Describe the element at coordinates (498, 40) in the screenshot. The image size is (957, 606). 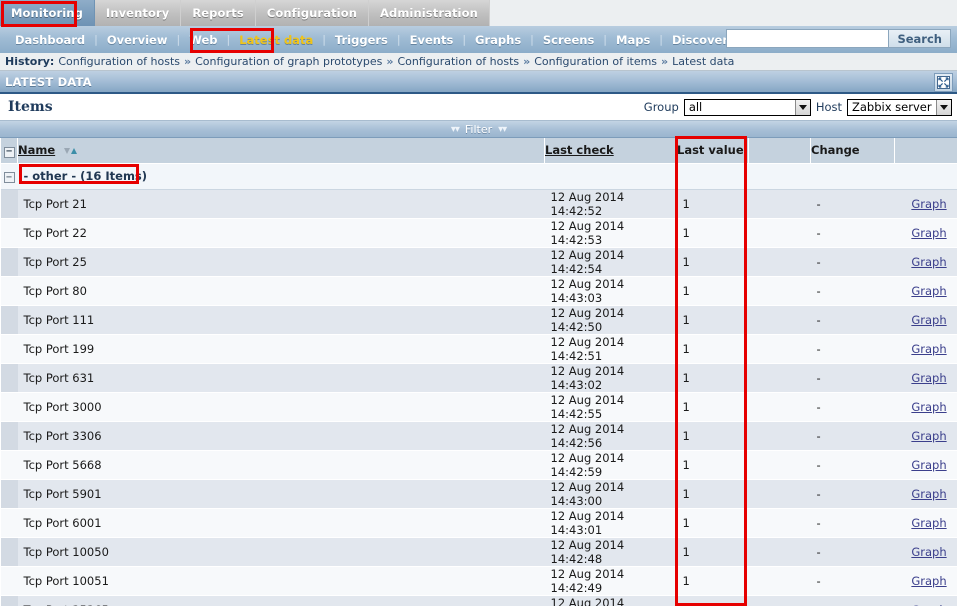
I see `sub-menu-item-graphs: Graphs` at that location.